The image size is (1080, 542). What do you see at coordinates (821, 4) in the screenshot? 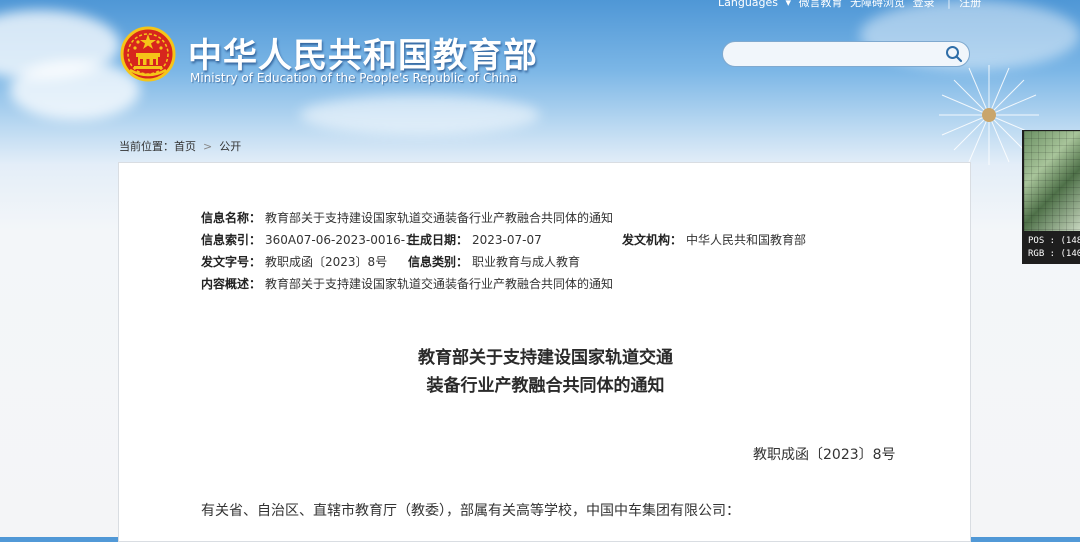
I see `weibo-link: 微言教育` at bounding box center [821, 4].